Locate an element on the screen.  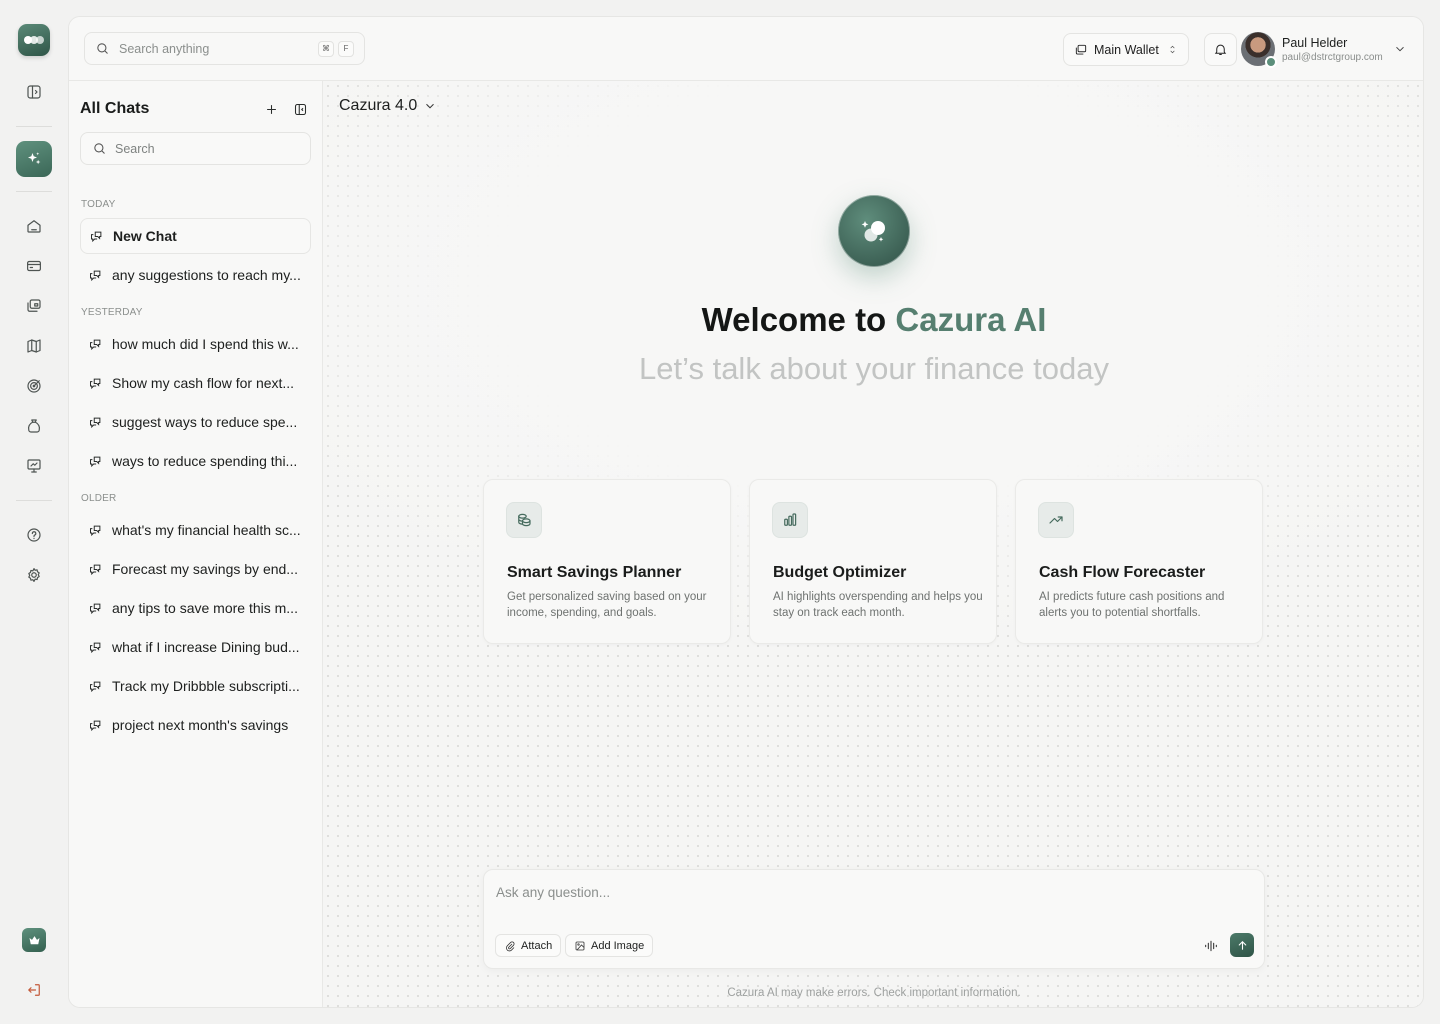
help-icon is located at coordinates (34, 535).